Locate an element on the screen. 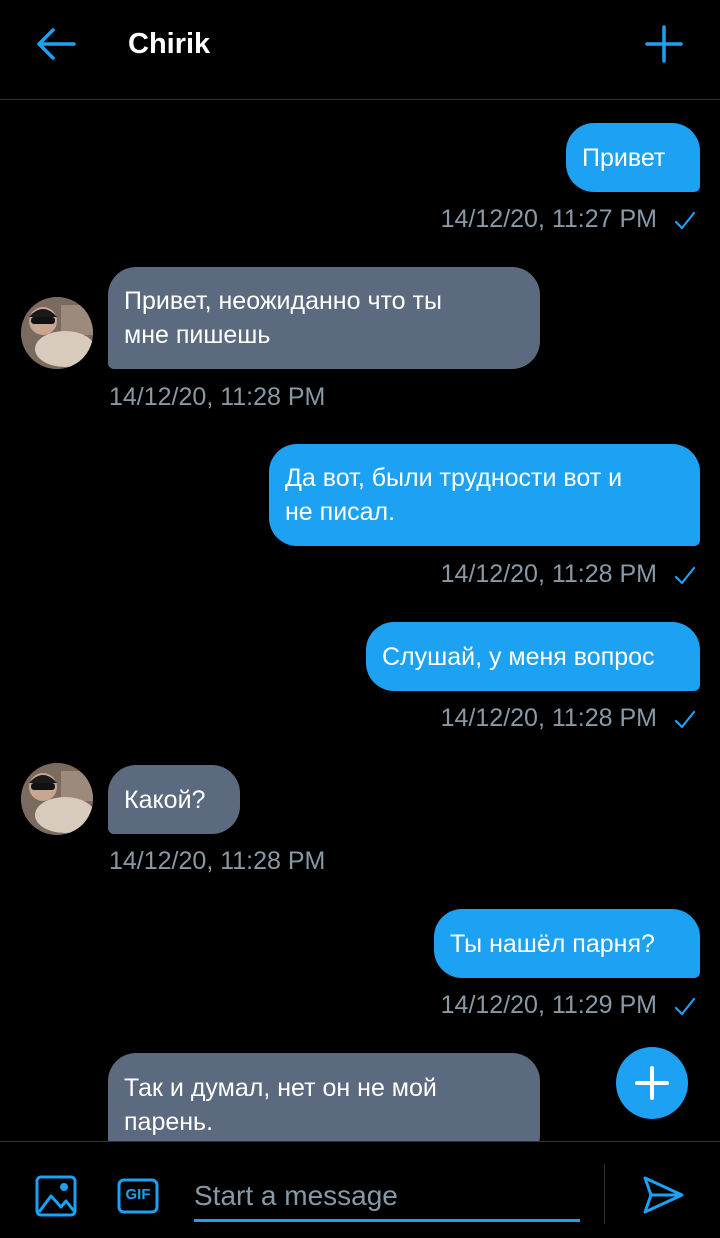 The image size is (720, 1238). outgoing-message: Привет is located at coordinates (633, 157).